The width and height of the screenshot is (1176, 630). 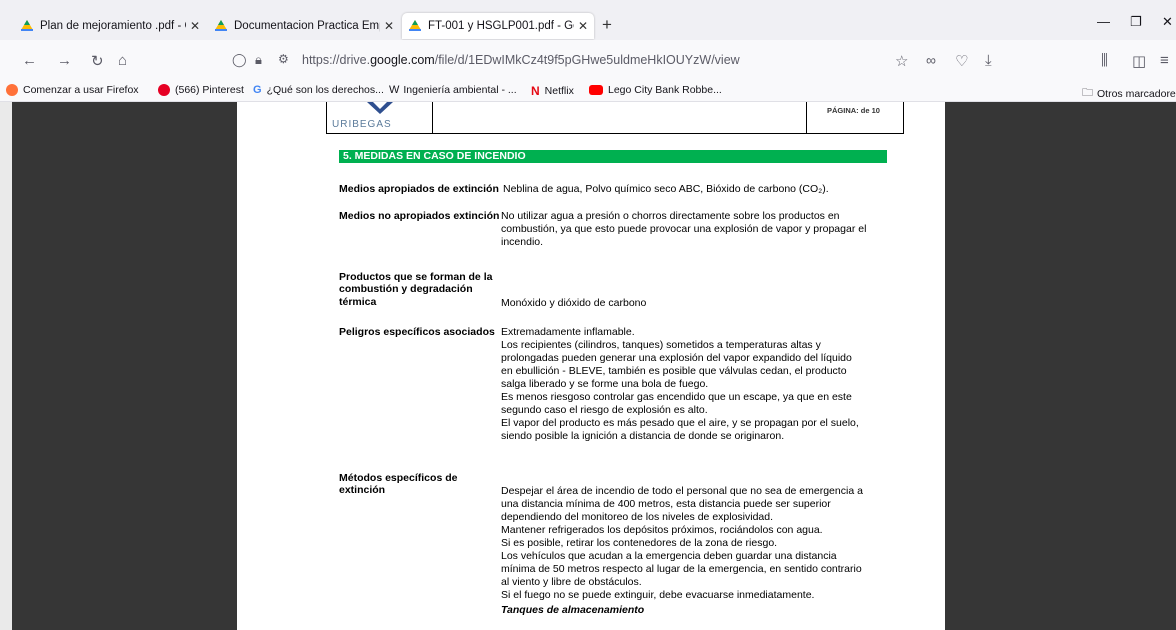 What do you see at coordinates (1139, 61) in the screenshot?
I see `sidebar-icon: ◫` at bounding box center [1139, 61].